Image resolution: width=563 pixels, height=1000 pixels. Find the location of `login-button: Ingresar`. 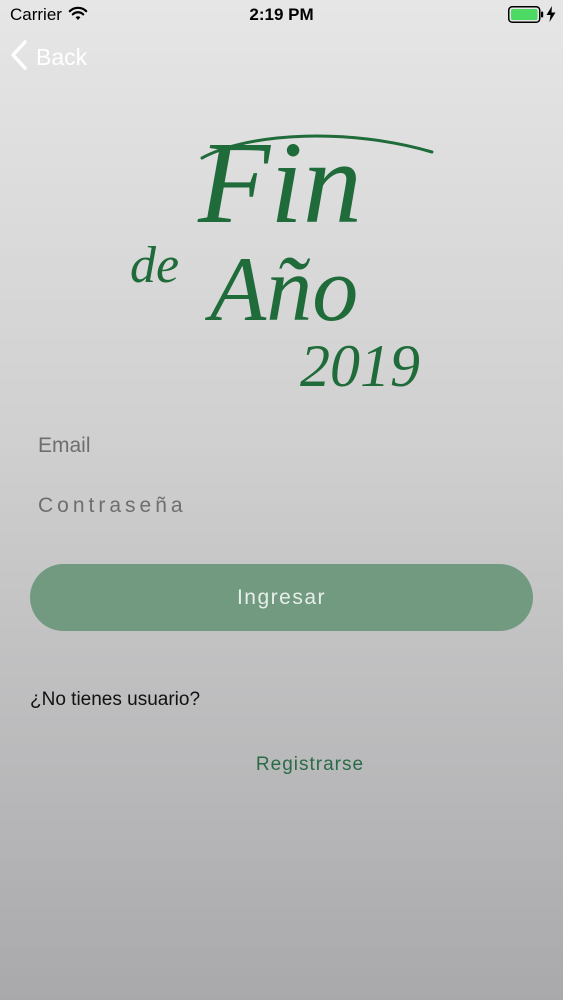

login-button: Ingresar is located at coordinates (281, 597).